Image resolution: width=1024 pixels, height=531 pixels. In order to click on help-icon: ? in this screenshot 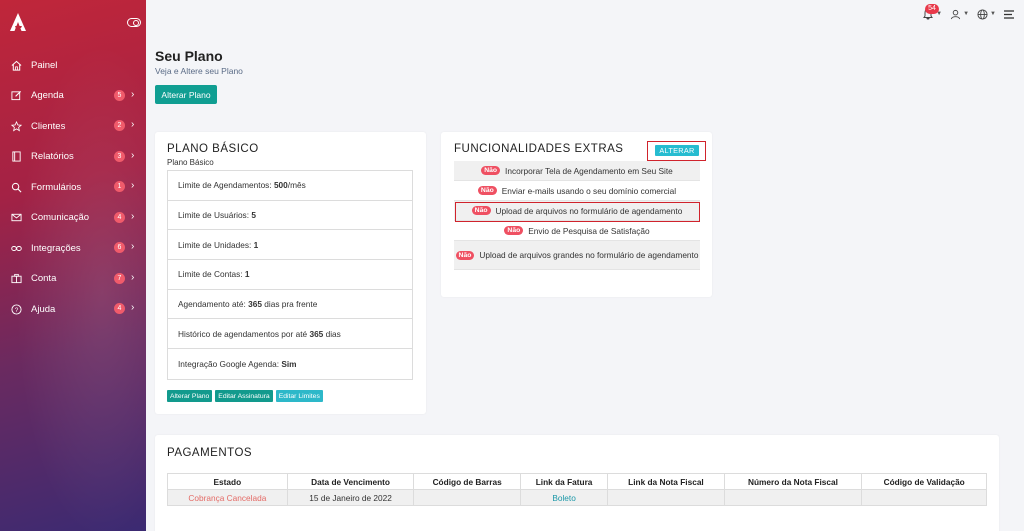, I will do `click(16, 309)`.